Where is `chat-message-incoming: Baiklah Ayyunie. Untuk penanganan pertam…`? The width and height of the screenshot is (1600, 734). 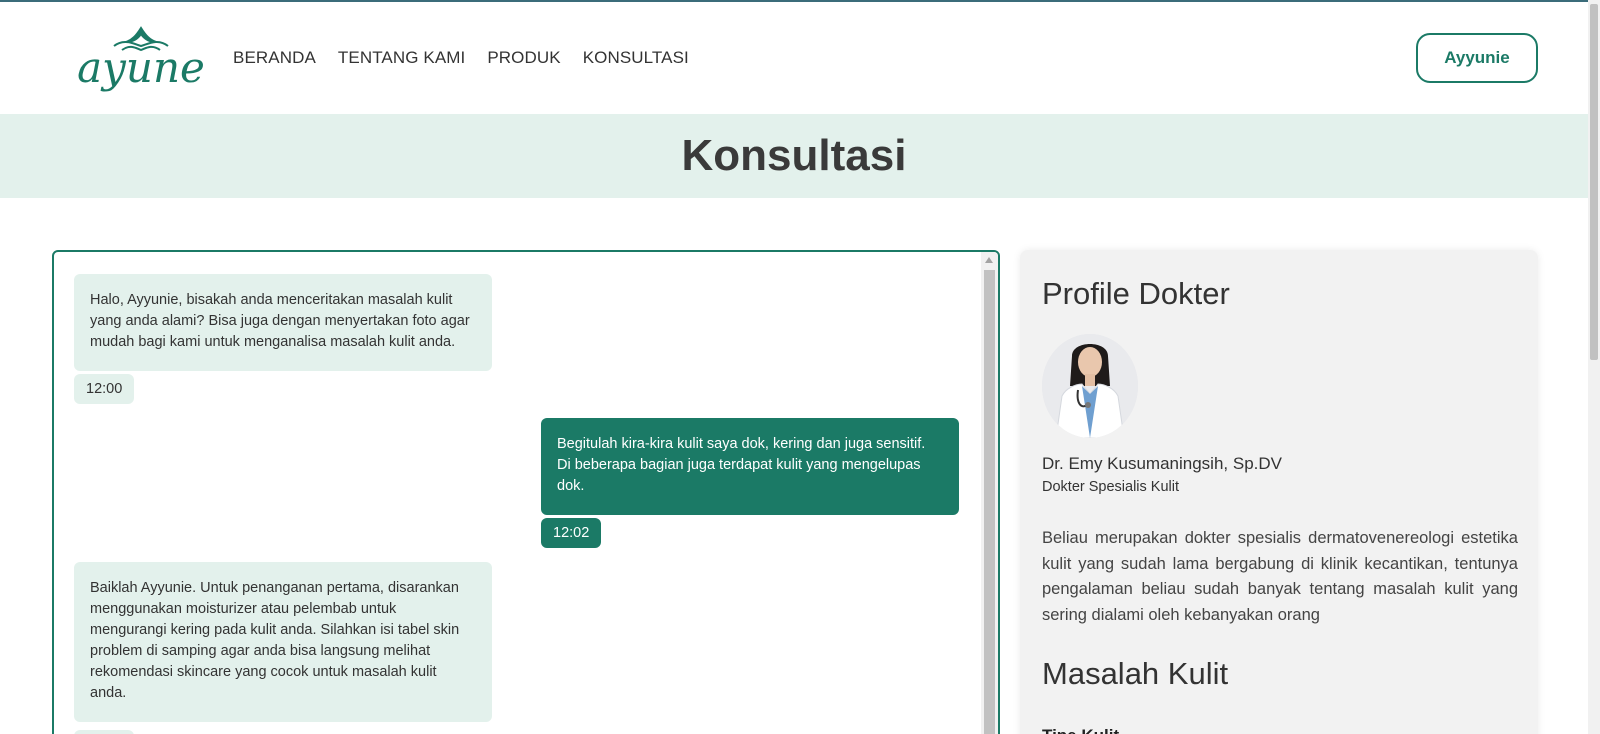
chat-message-incoming: Baiklah Ayyunie. Untuk penanganan pertam… is located at coordinates (283, 642).